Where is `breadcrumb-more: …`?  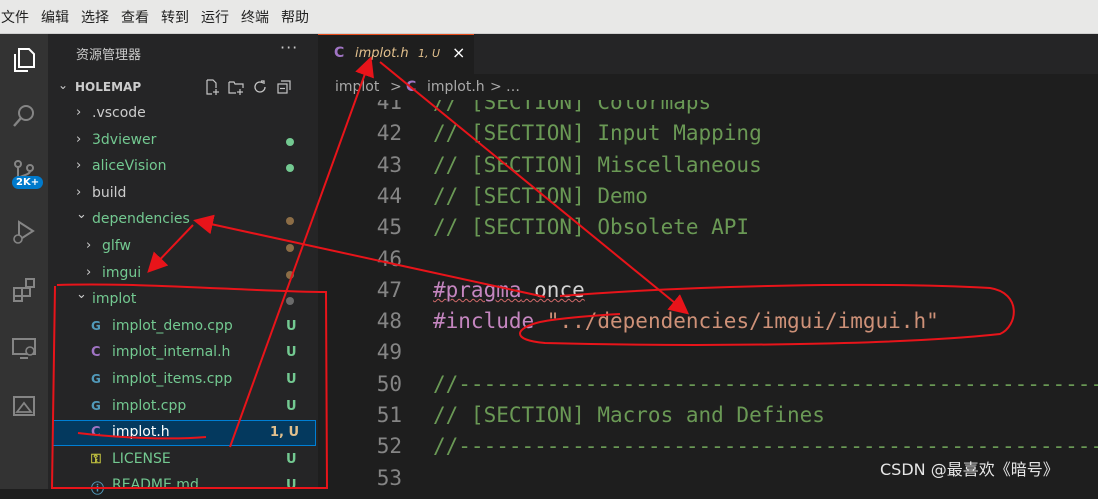 breadcrumb-more: … is located at coordinates (513, 87).